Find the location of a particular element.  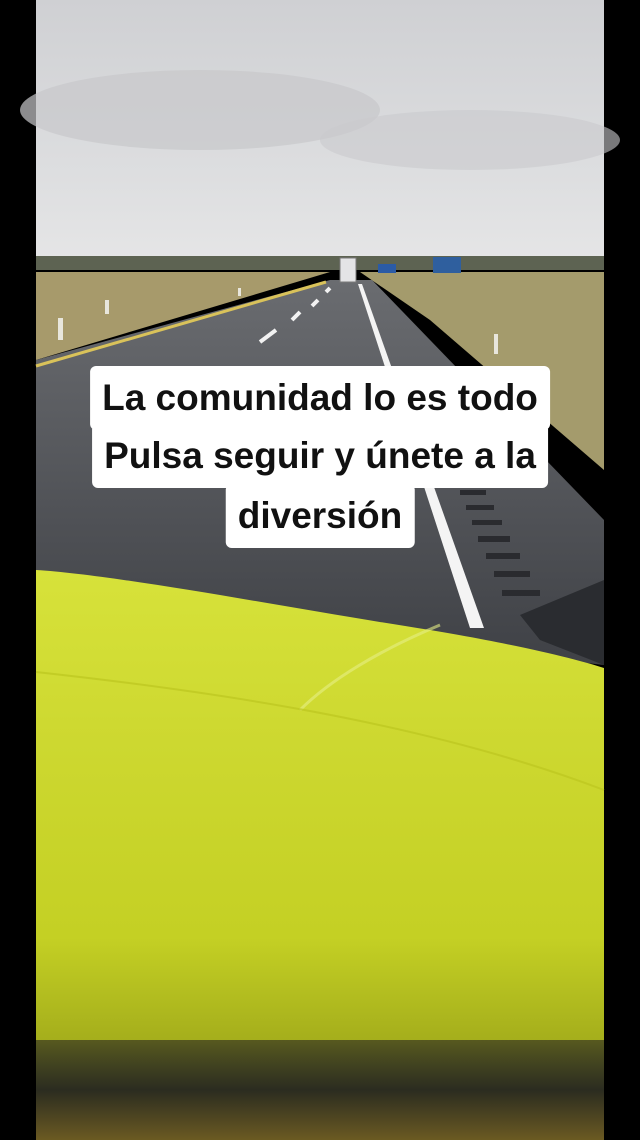

distant-truck is located at coordinates (348, 270).